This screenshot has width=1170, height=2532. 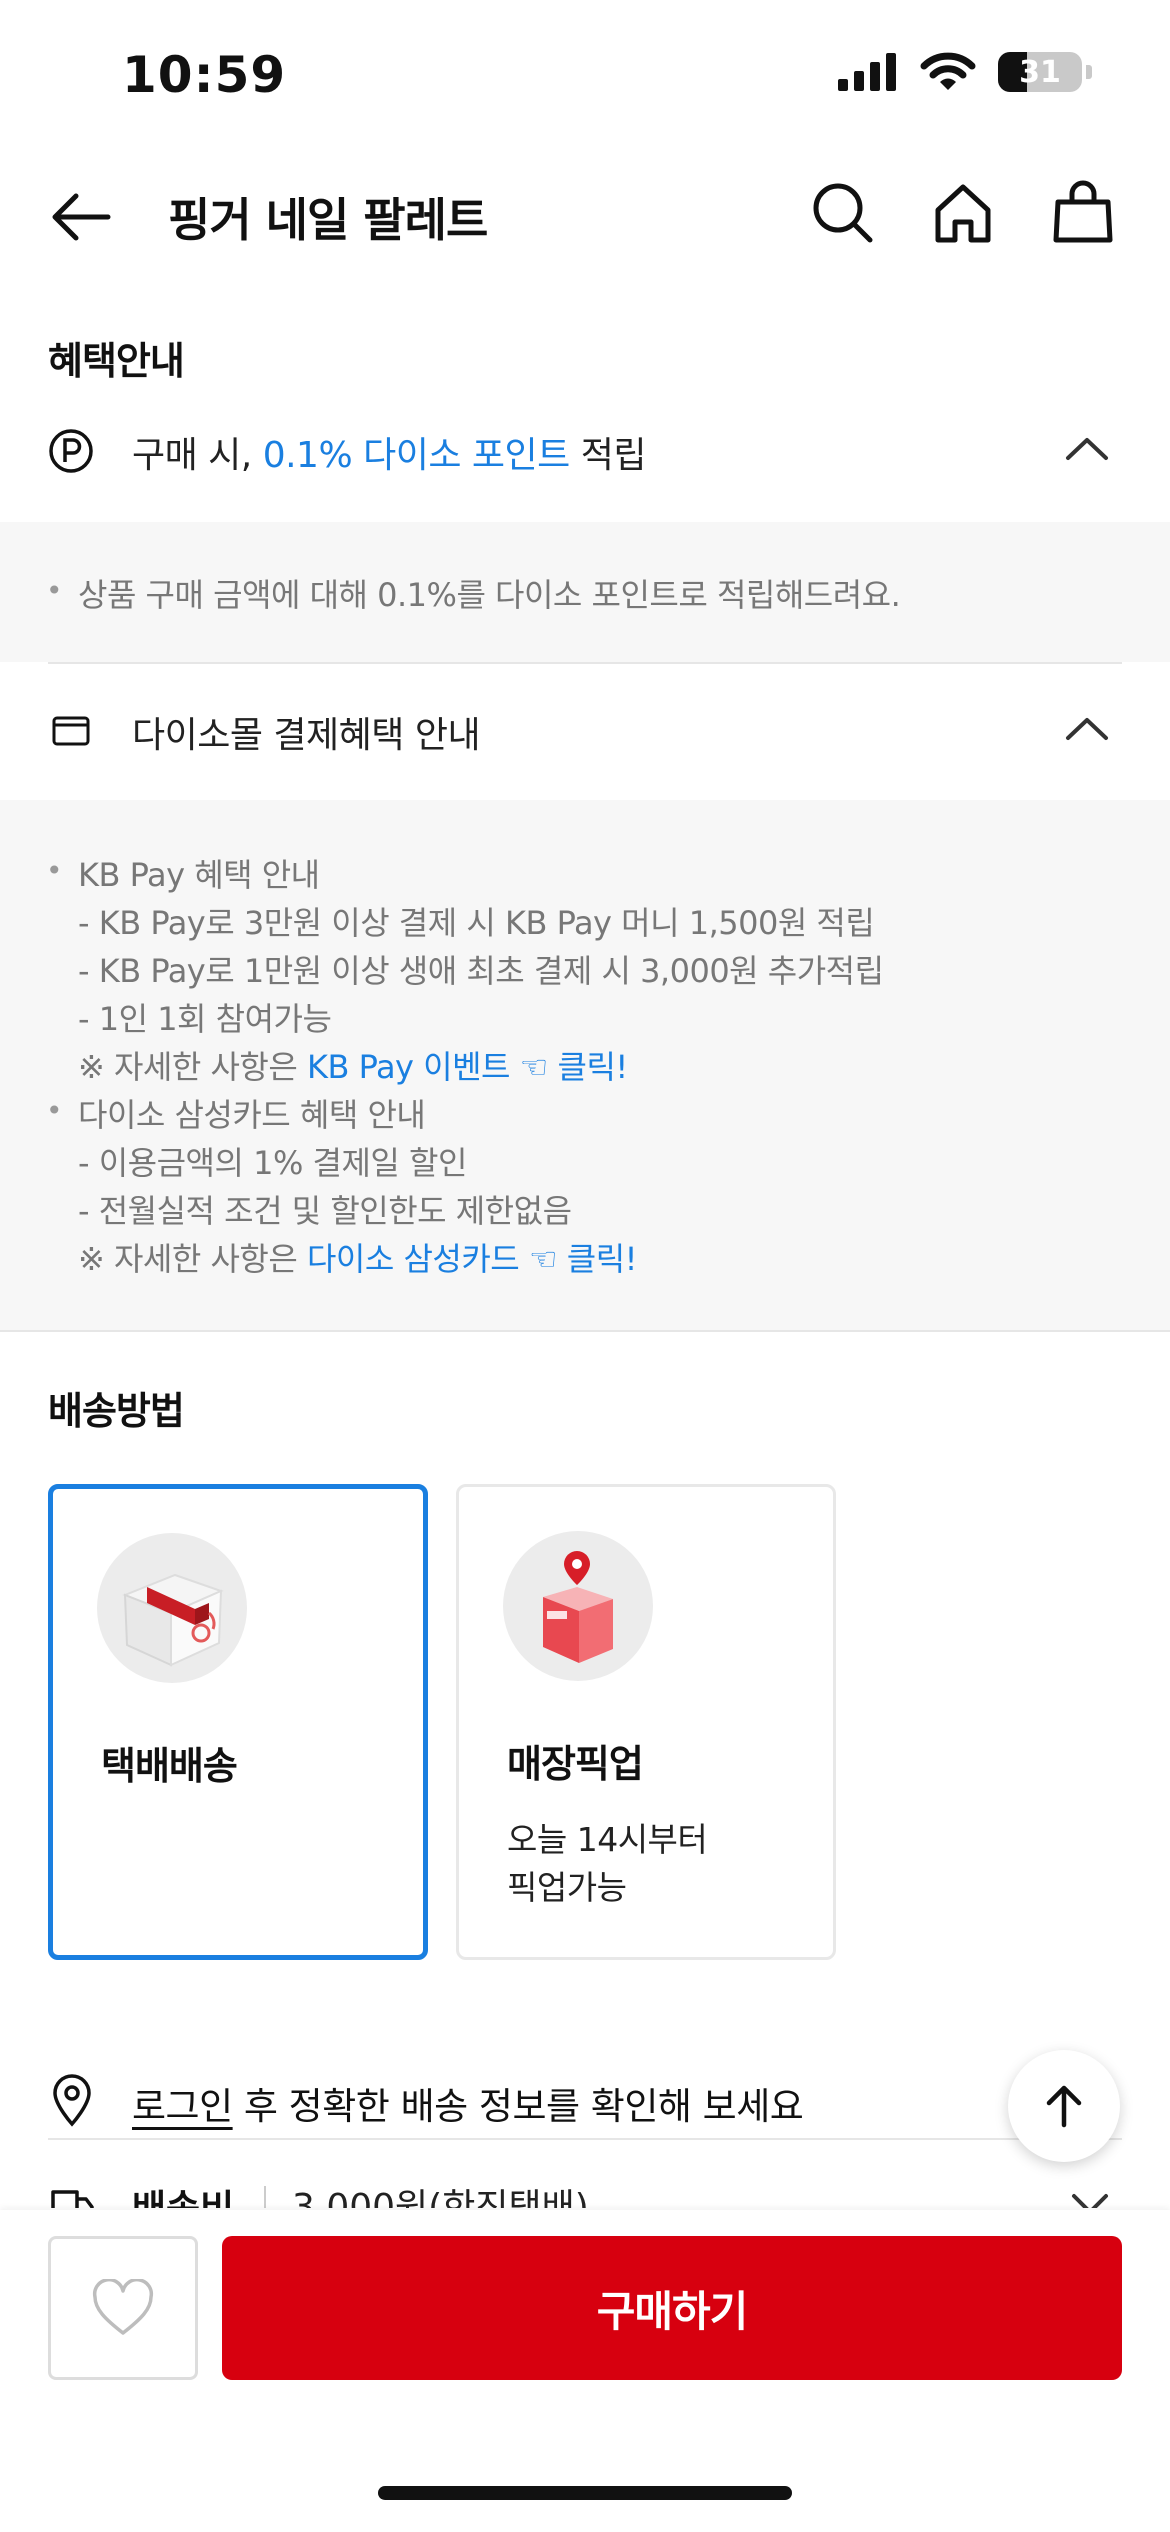 I want to click on heart-icon, so click(x=123, y=2307).